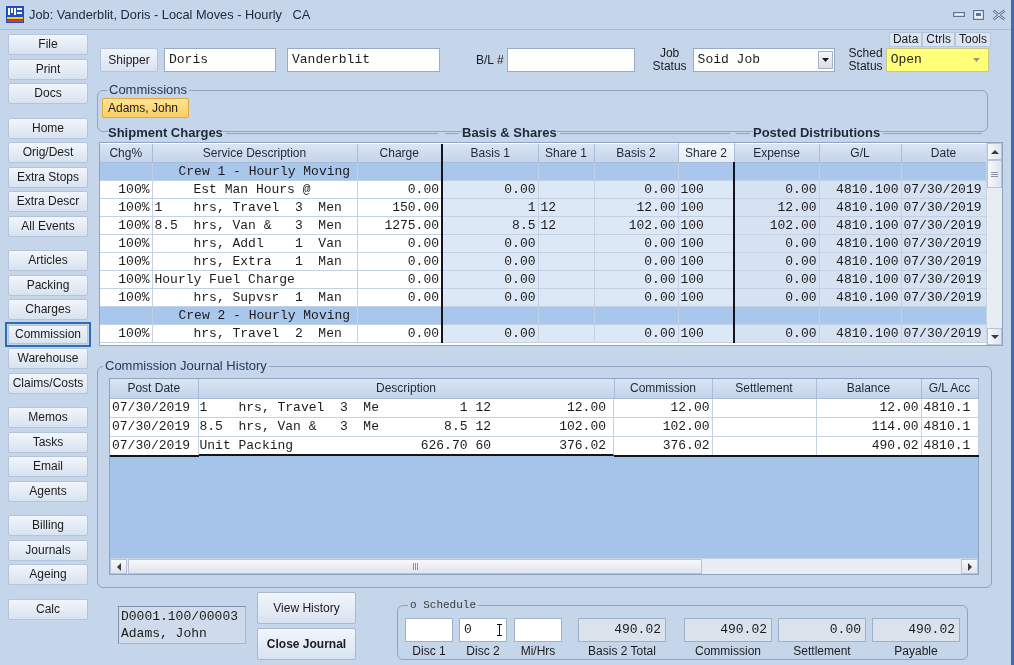 The height and width of the screenshot is (665, 1014). What do you see at coordinates (164, 633) in the screenshot?
I see `entry-text: Adams, John` at bounding box center [164, 633].